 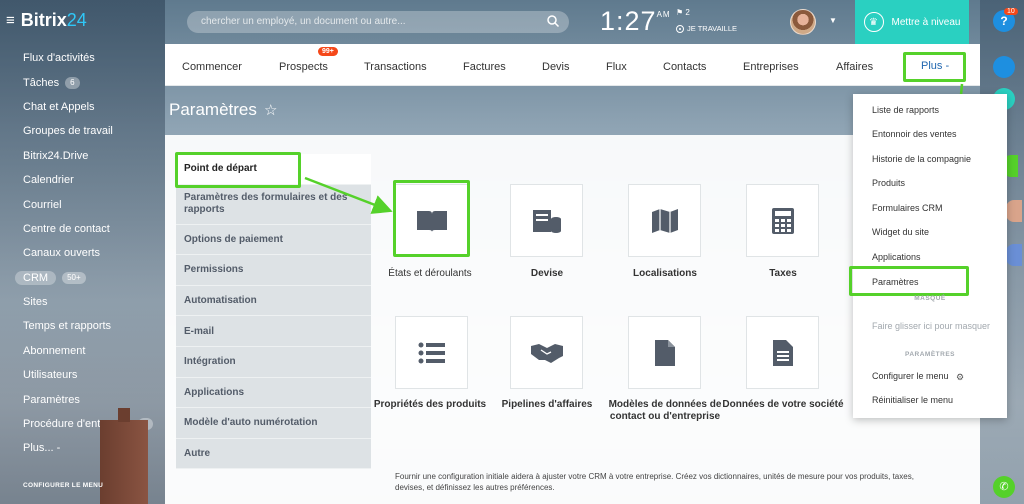 I want to click on dropdown-item: Produits, so click(x=888, y=183).